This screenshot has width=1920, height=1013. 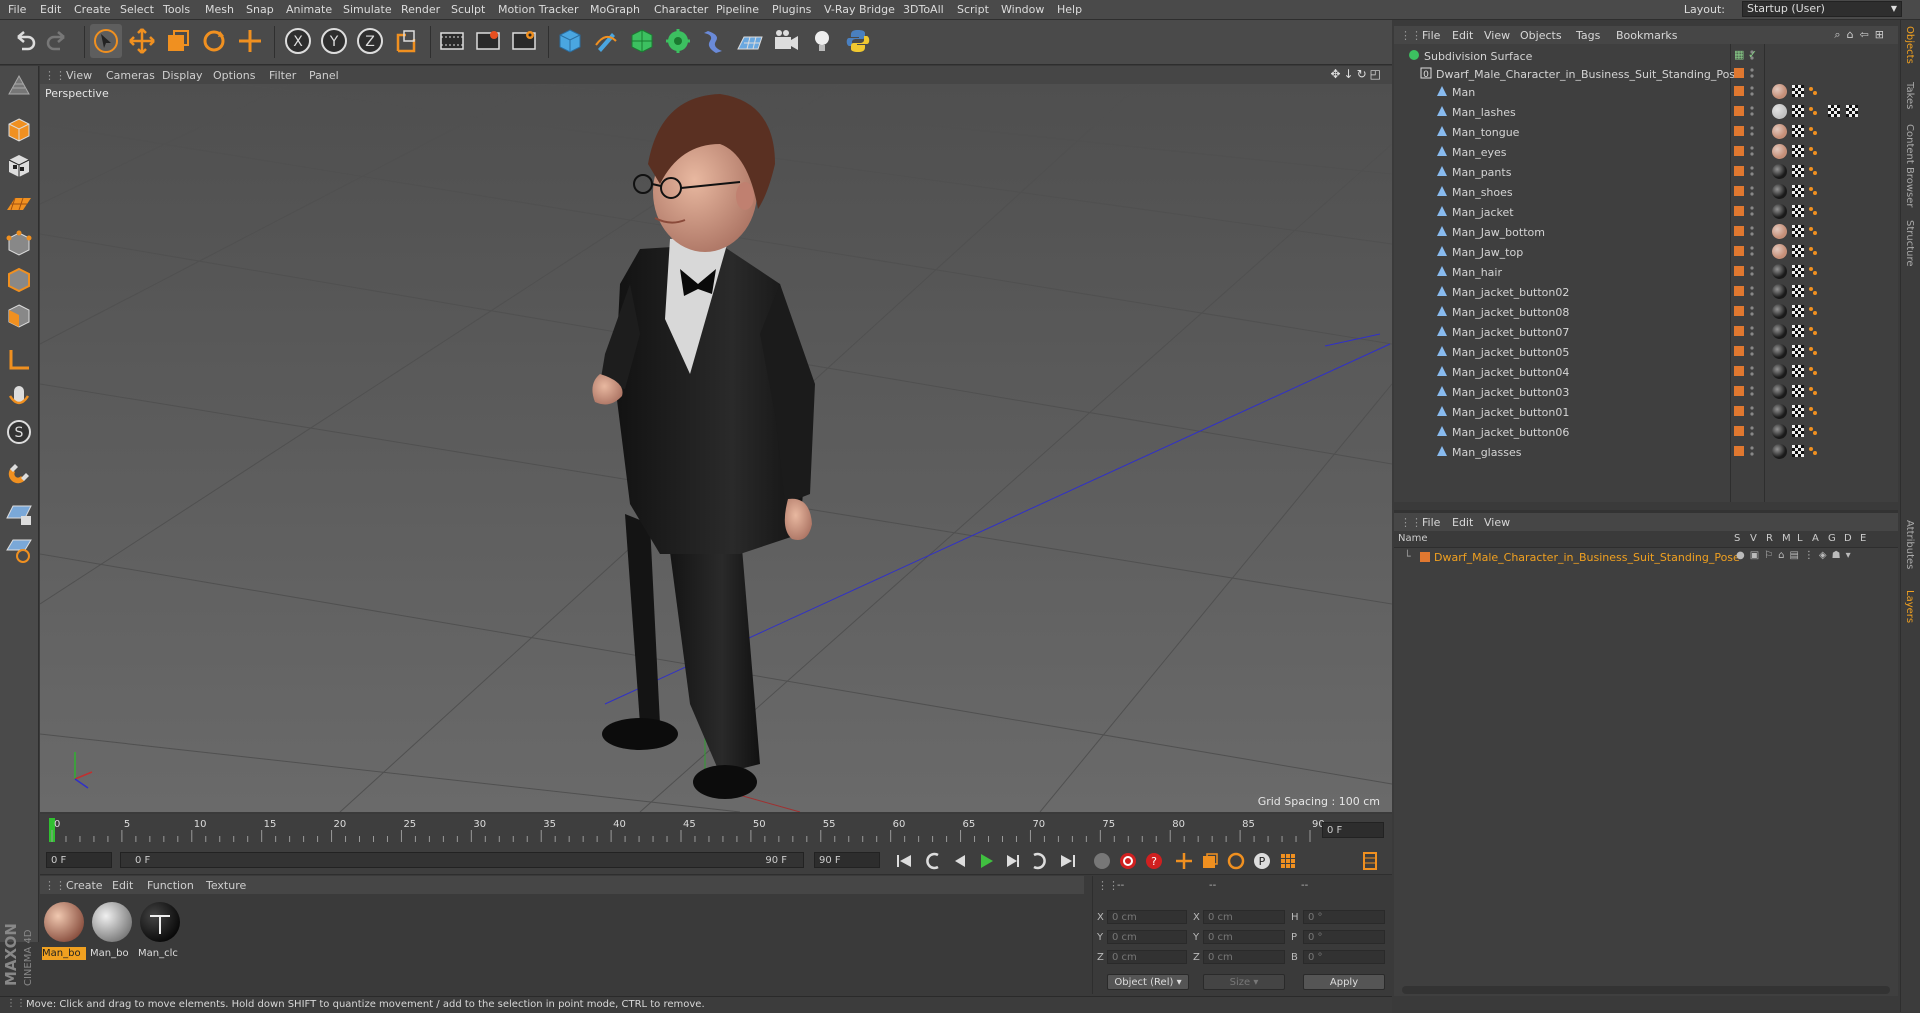 What do you see at coordinates (1863, 538) in the screenshot?
I see `layer-column-e: E` at bounding box center [1863, 538].